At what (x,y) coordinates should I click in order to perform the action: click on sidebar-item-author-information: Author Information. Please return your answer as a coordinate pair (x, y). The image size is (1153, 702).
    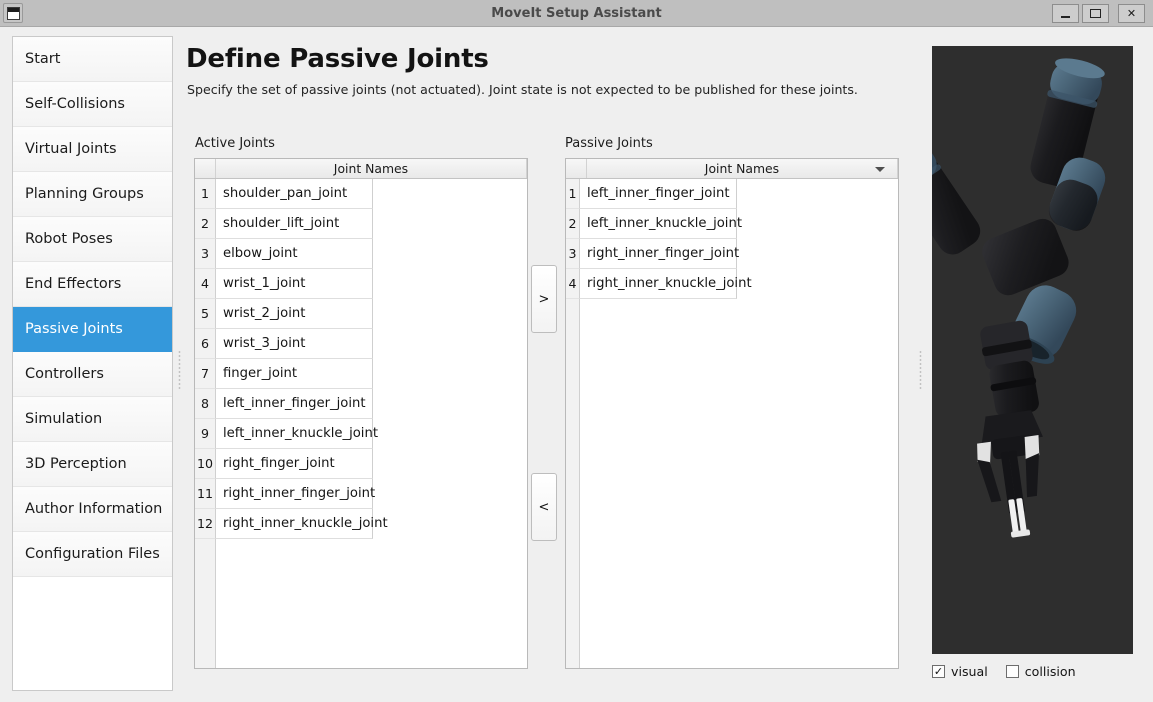
    Looking at the image, I should click on (92, 509).